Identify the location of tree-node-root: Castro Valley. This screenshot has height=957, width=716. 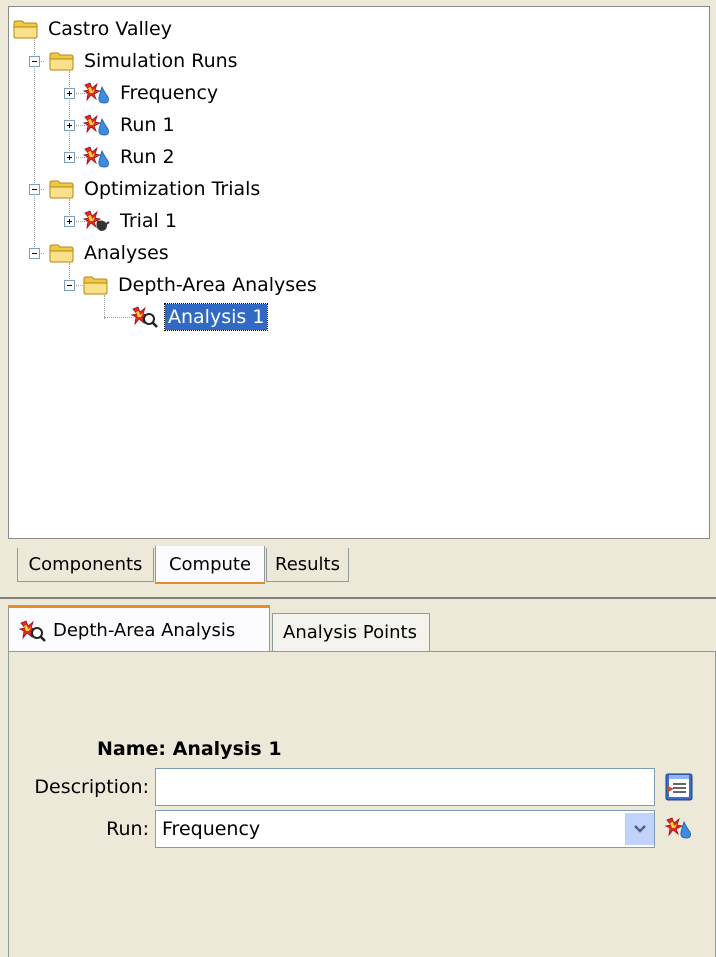
(94, 29).